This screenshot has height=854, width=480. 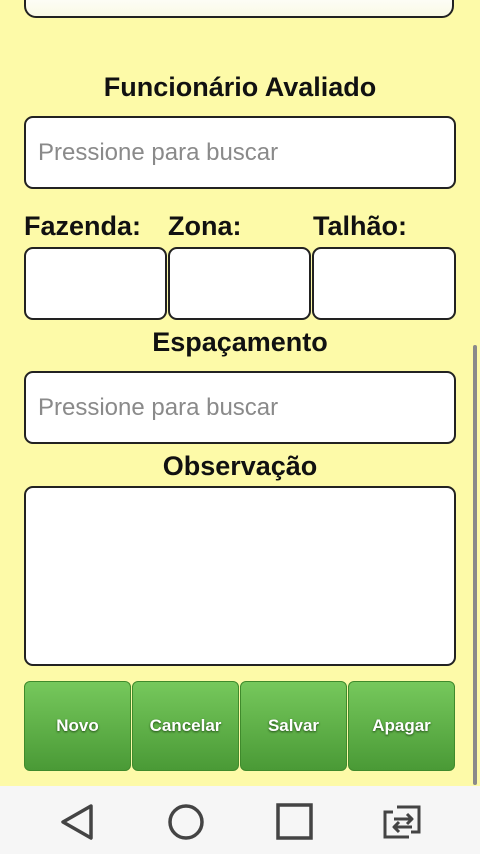 I want to click on funcionario-field, so click(x=240, y=152).